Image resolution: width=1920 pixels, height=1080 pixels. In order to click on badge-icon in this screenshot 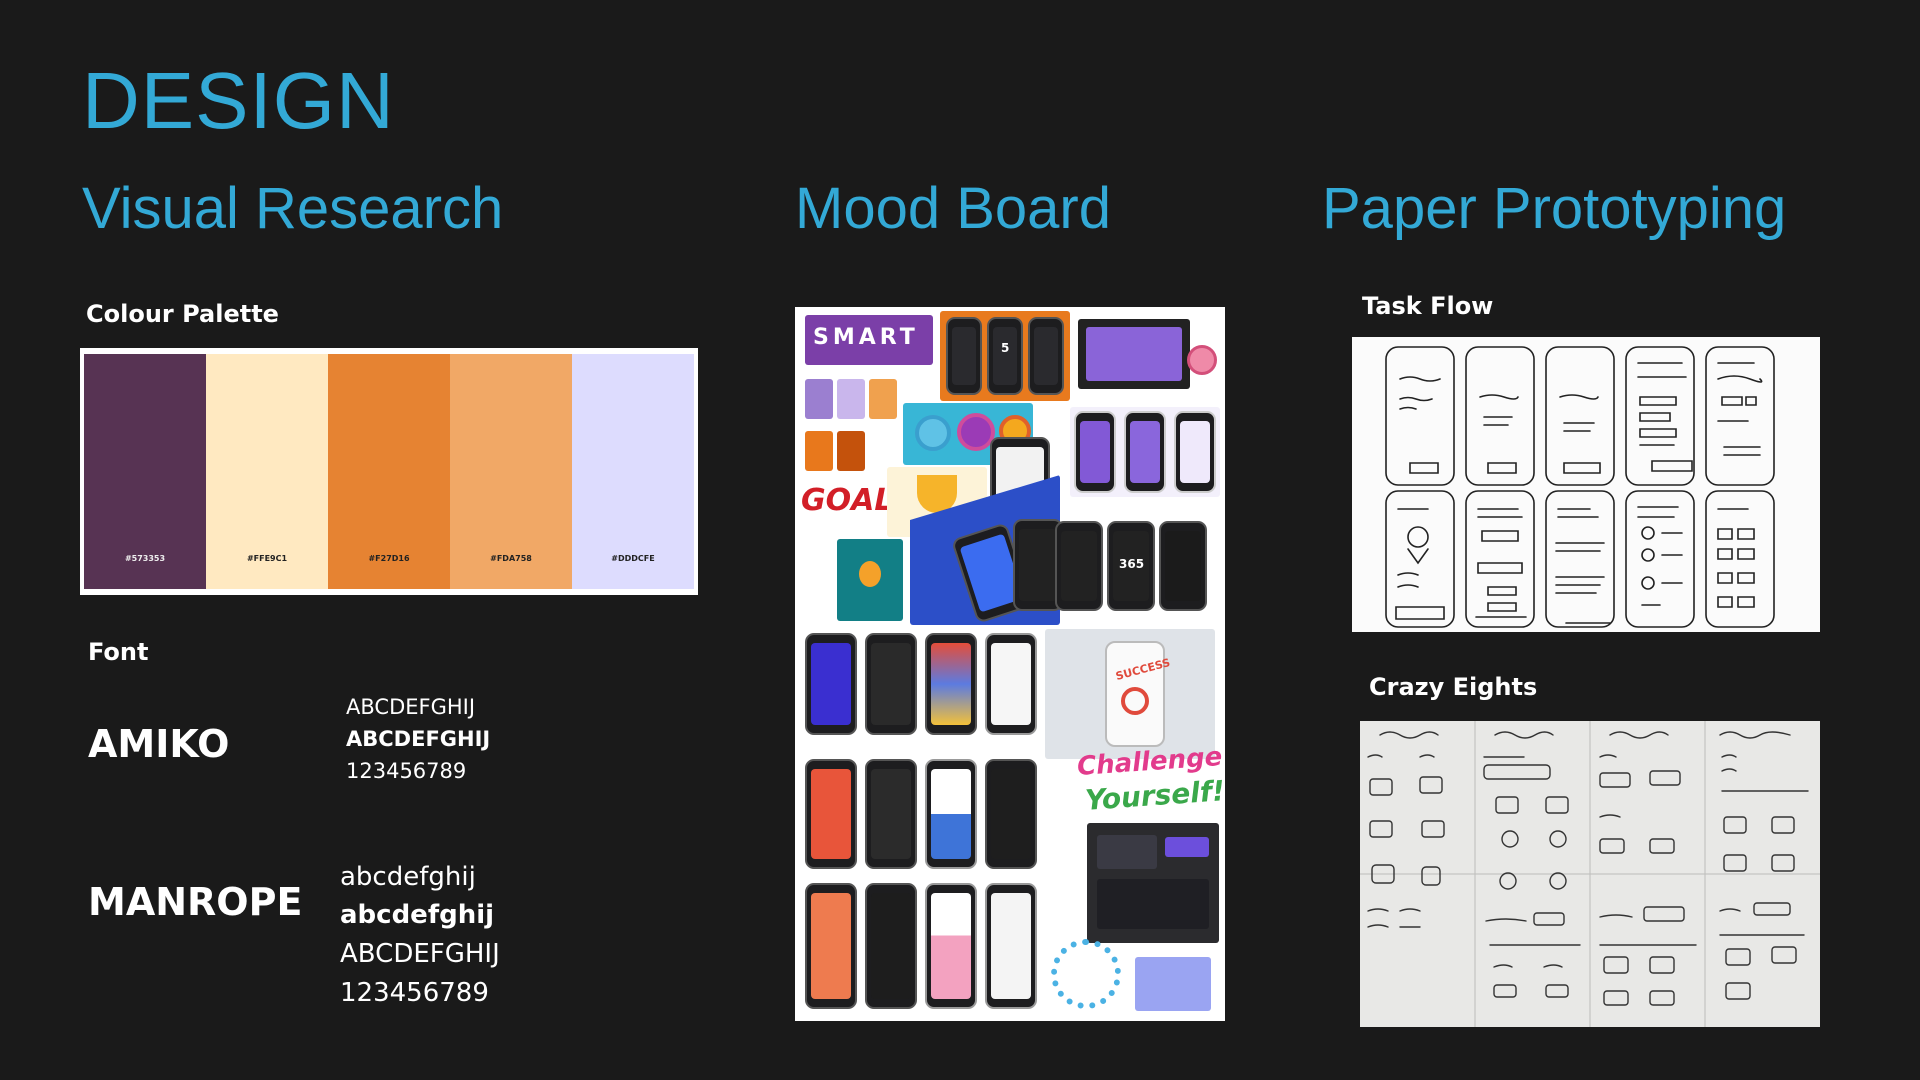, I will do `click(933, 433)`.